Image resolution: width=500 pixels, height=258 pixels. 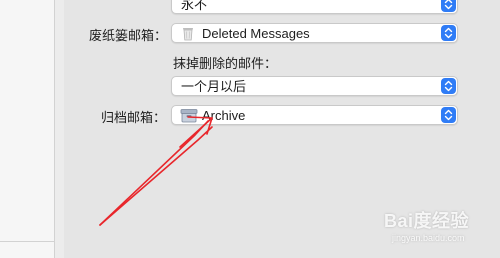 I want to click on baidu-watermark: Bai度经验 jingyan.baidu.com, so click(x=442, y=227).